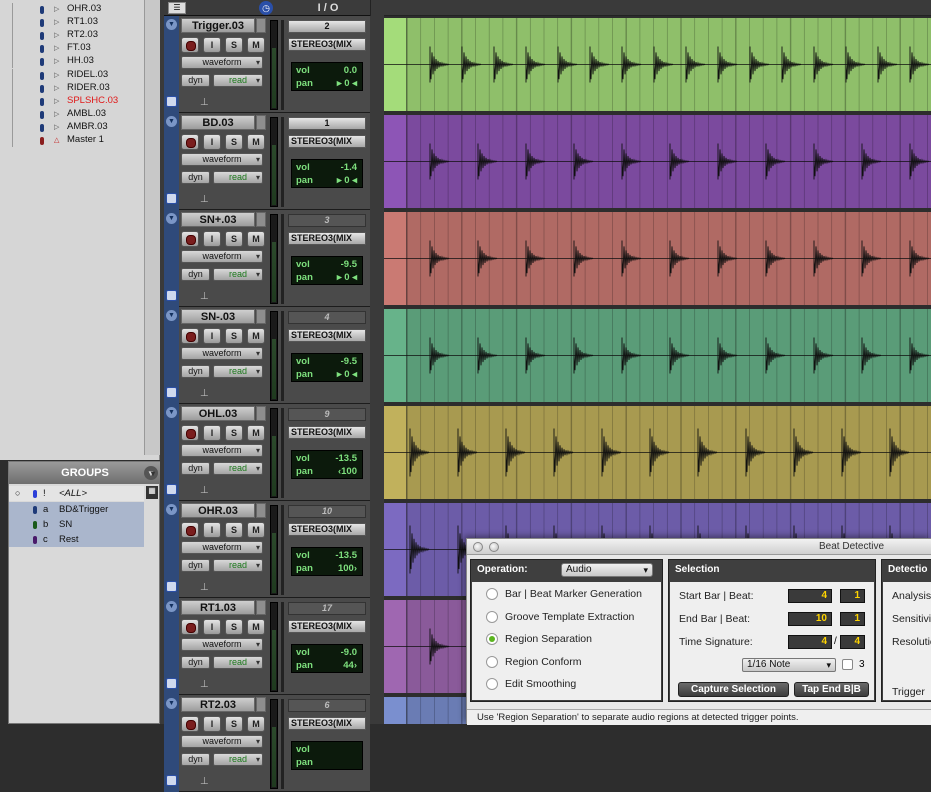 The height and width of the screenshot is (792, 931). Describe the element at coordinates (327, 76) in the screenshot. I see `volume-pan-display: vol 0.0 pan ▸ 0 ◂` at that location.